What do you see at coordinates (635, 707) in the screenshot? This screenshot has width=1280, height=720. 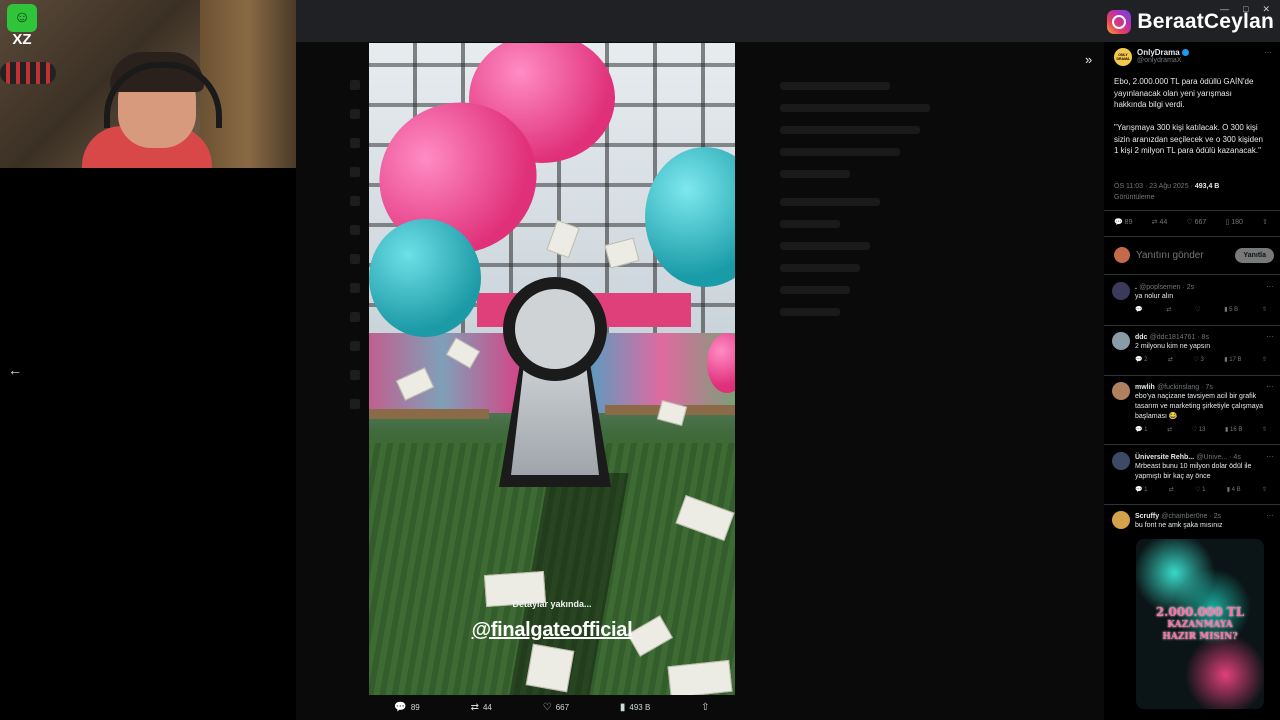 I see `views-button: ▮ 493 B` at bounding box center [635, 707].